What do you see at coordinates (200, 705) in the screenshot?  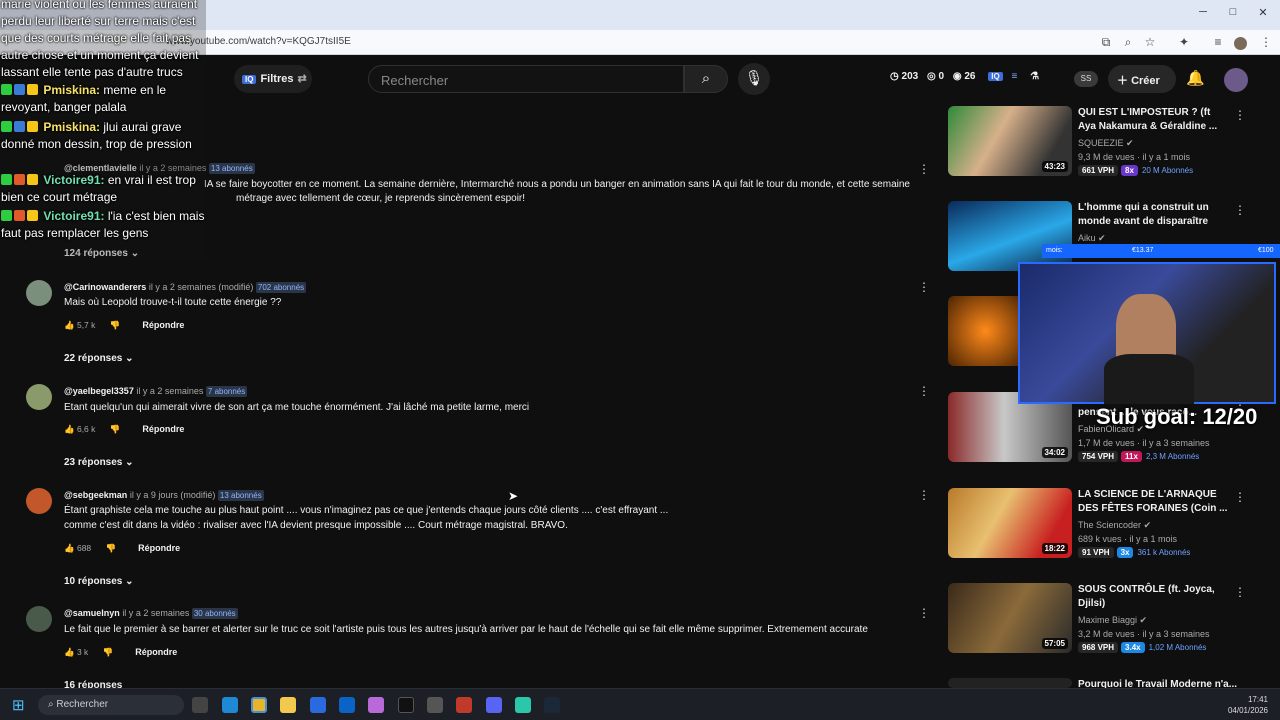 I see `task-view-icon` at bounding box center [200, 705].